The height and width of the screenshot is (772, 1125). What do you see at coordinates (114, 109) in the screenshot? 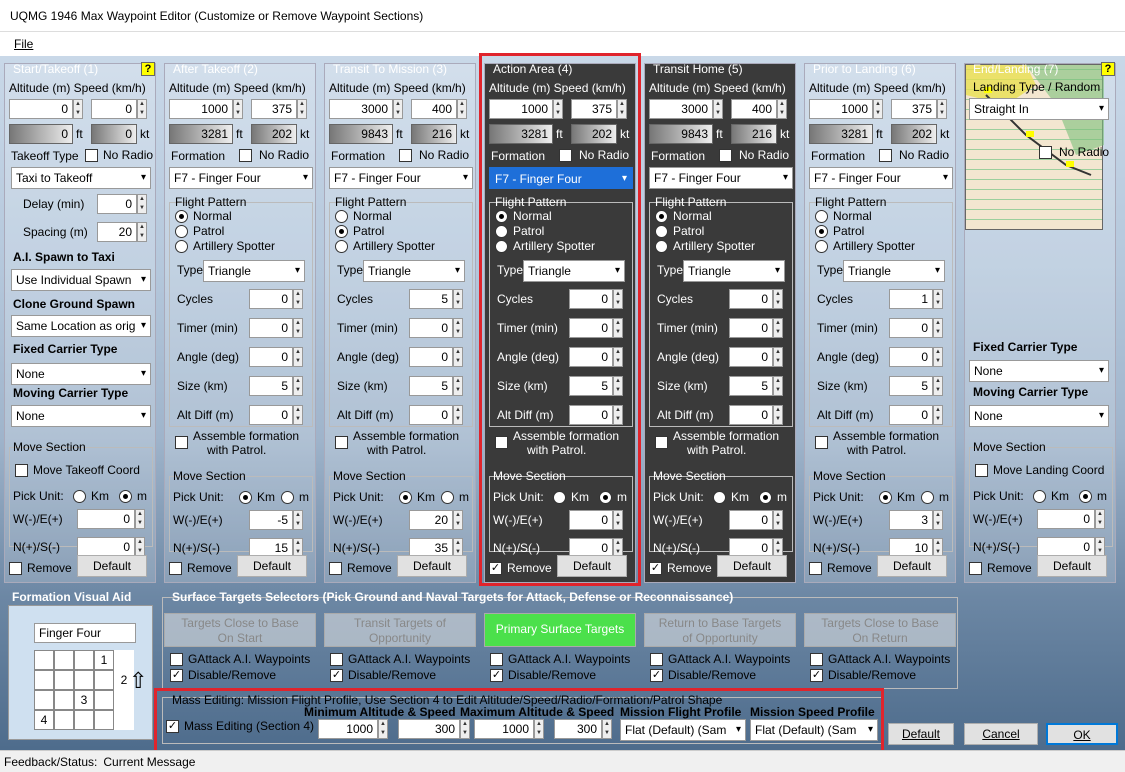
I see `speed-input: 0` at bounding box center [114, 109].